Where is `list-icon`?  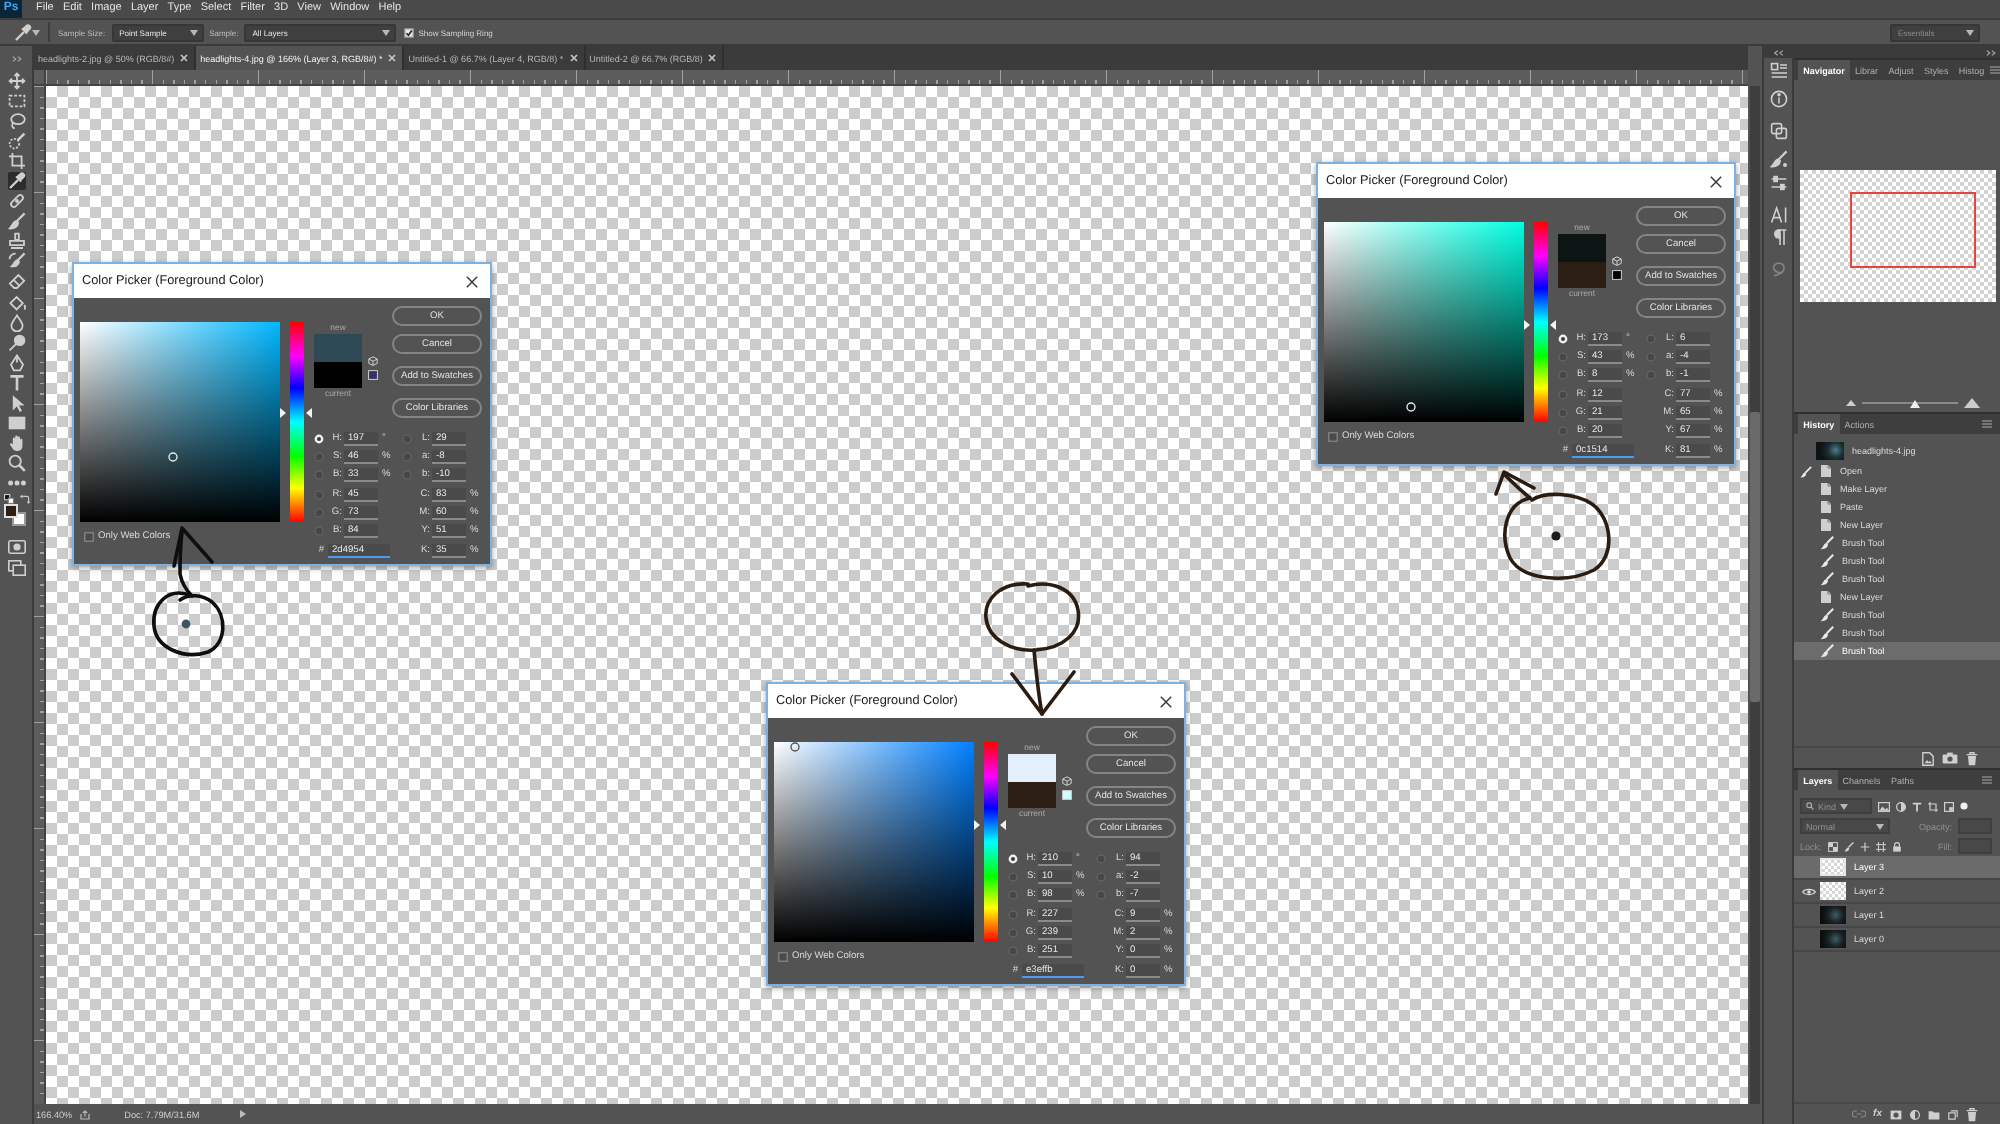 list-icon is located at coordinates (1778, 70).